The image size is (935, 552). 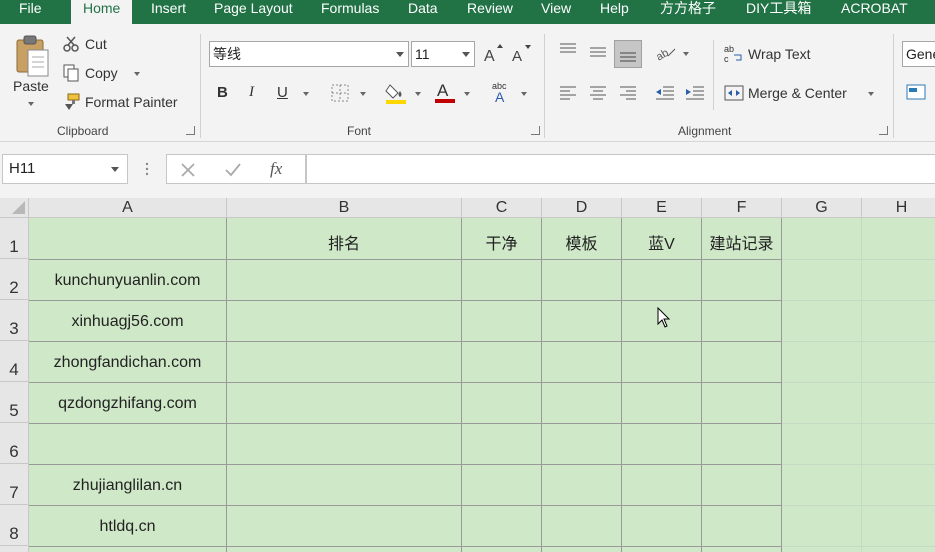 What do you see at coordinates (190, 130) in the screenshot?
I see `clipboard-launcher-icon` at bounding box center [190, 130].